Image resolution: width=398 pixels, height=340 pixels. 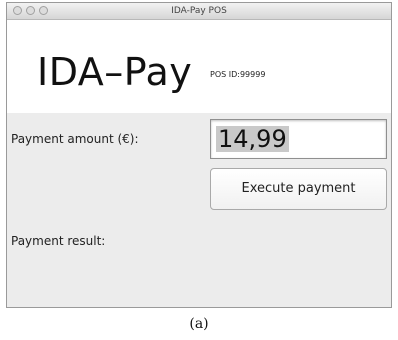 What do you see at coordinates (298, 189) in the screenshot?
I see `execute-payment-button: Execute payment` at bounding box center [298, 189].